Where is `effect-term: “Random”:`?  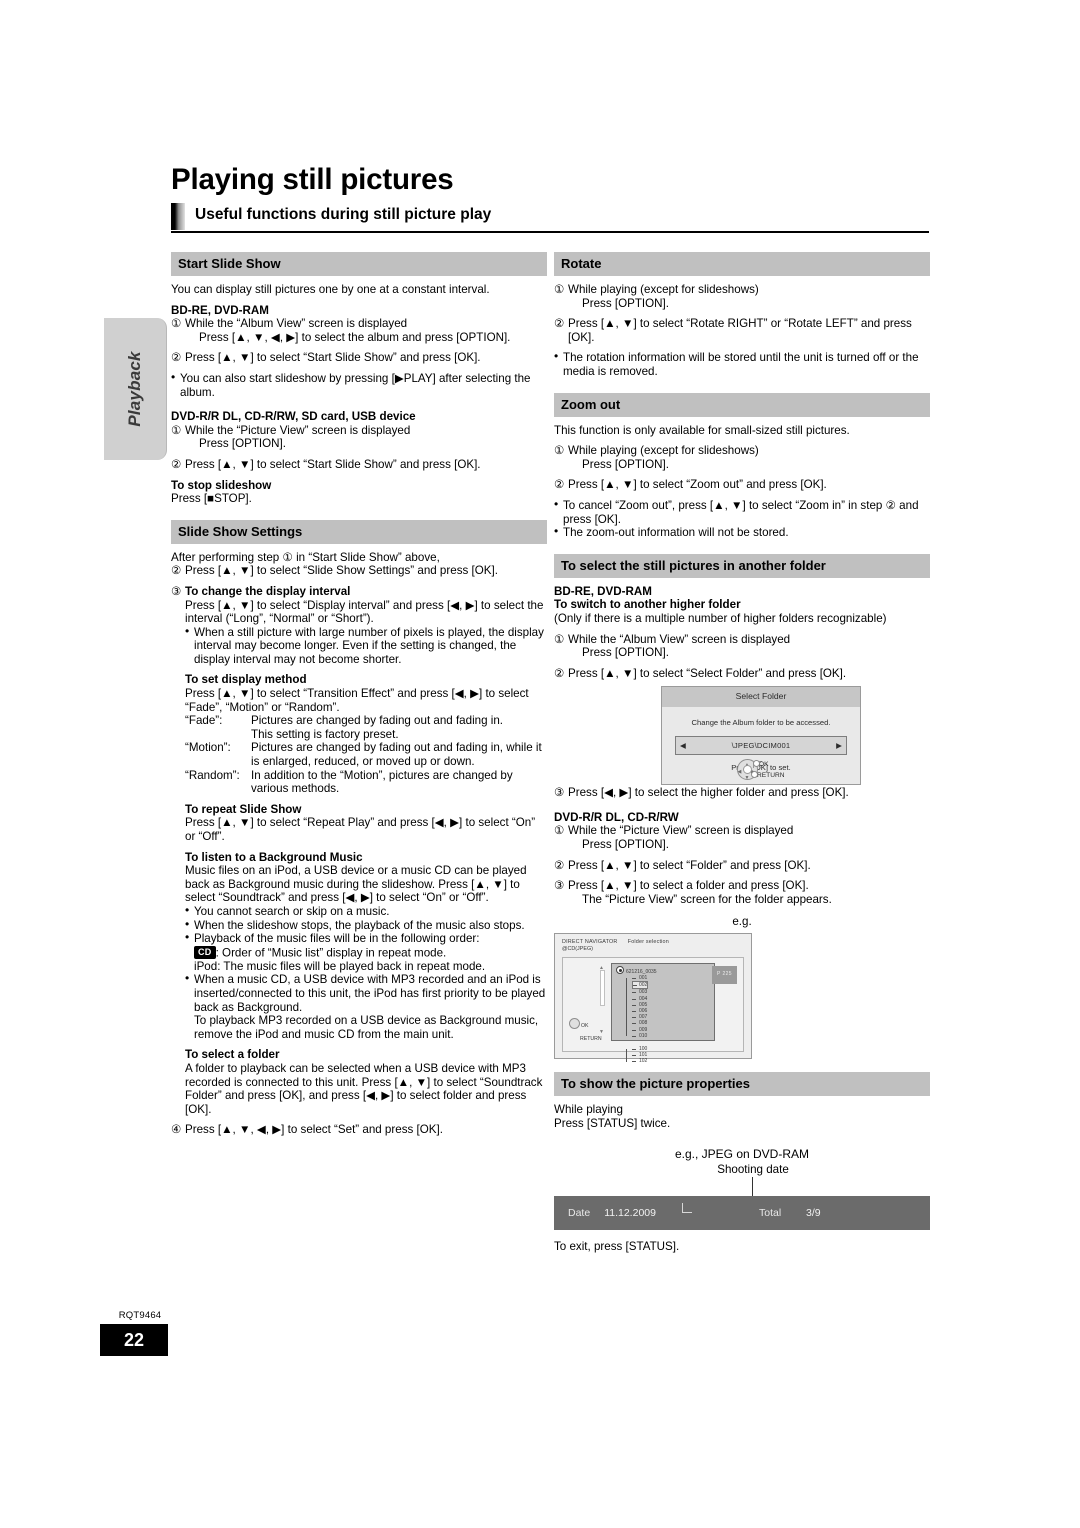 effect-term: “Random”: is located at coordinates (212, 775).